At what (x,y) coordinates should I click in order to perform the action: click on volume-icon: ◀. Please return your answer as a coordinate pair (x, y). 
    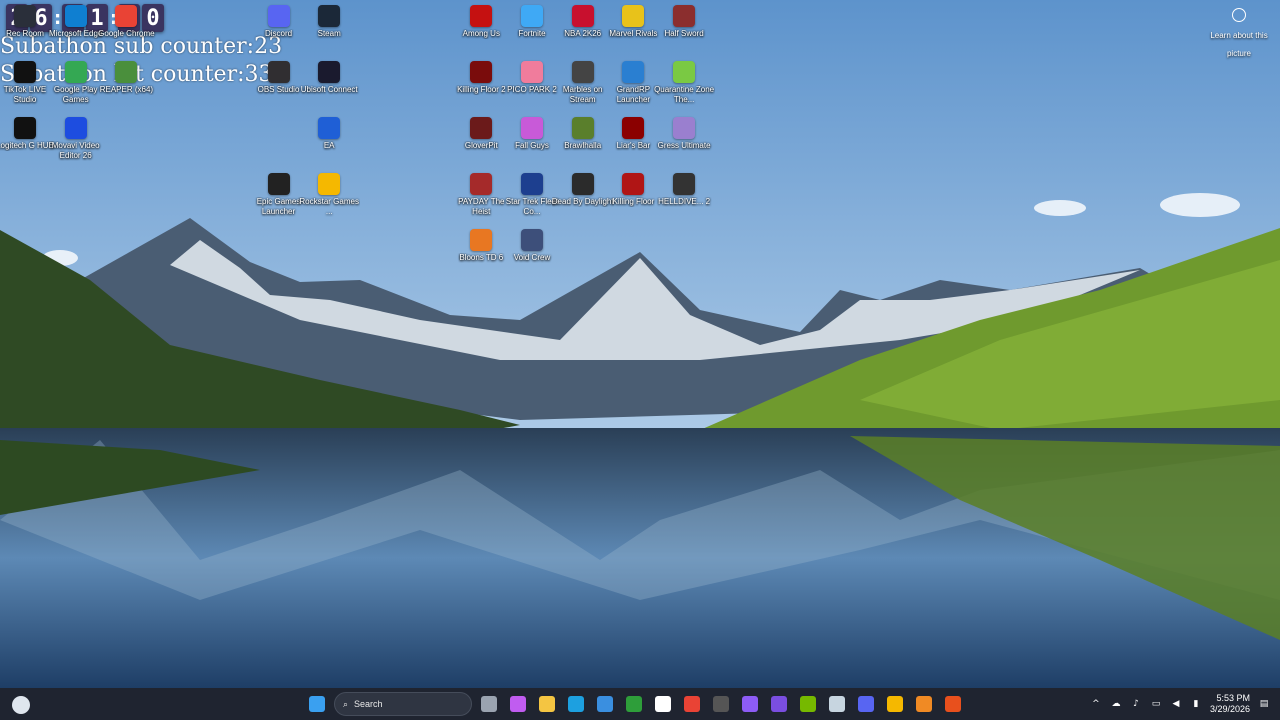
    Looking at the image, I should click on (1176, 704).